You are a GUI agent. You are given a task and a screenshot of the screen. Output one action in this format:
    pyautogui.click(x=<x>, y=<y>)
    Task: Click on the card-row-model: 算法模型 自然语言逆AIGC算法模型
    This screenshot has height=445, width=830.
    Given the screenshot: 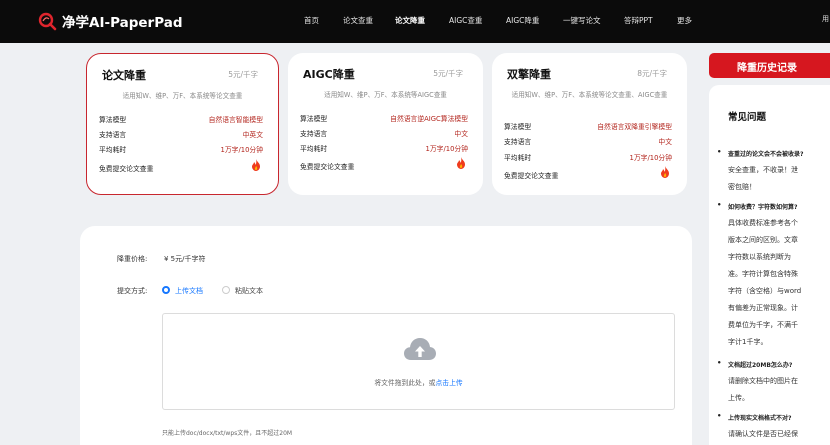 What is the action you would take?
    pyautogui.click(x=384, y=118)
    